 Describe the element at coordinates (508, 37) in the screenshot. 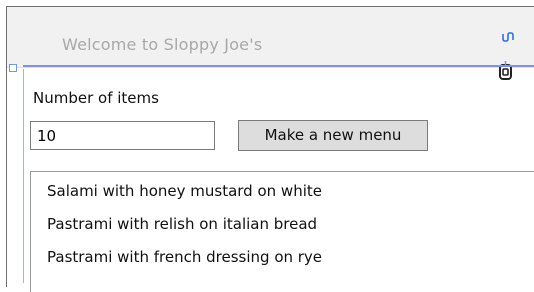

I see `designer-glyph-icon` at that location.